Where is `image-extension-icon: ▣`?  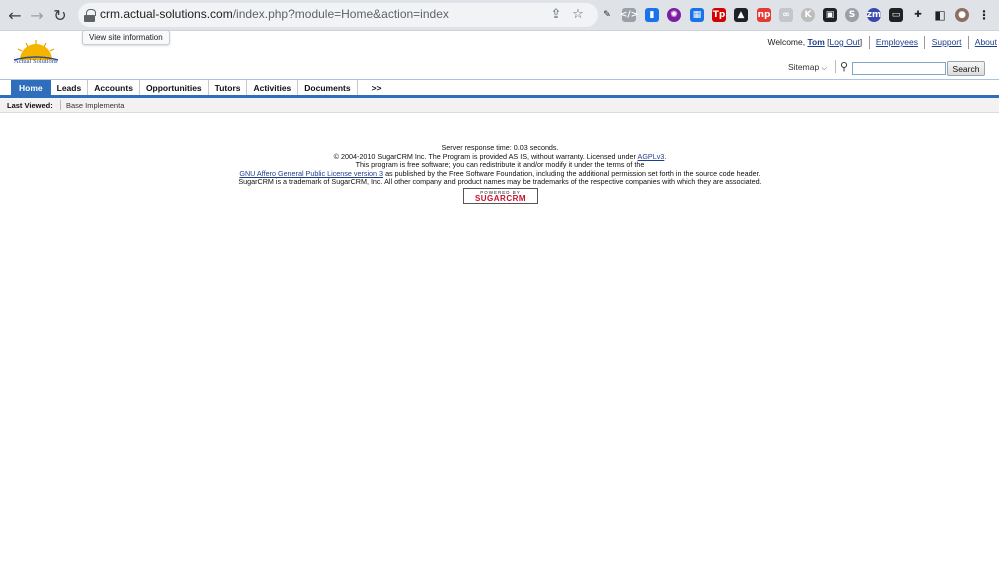
image-extension-icon: ▣ is located at coordinates (830, 15).